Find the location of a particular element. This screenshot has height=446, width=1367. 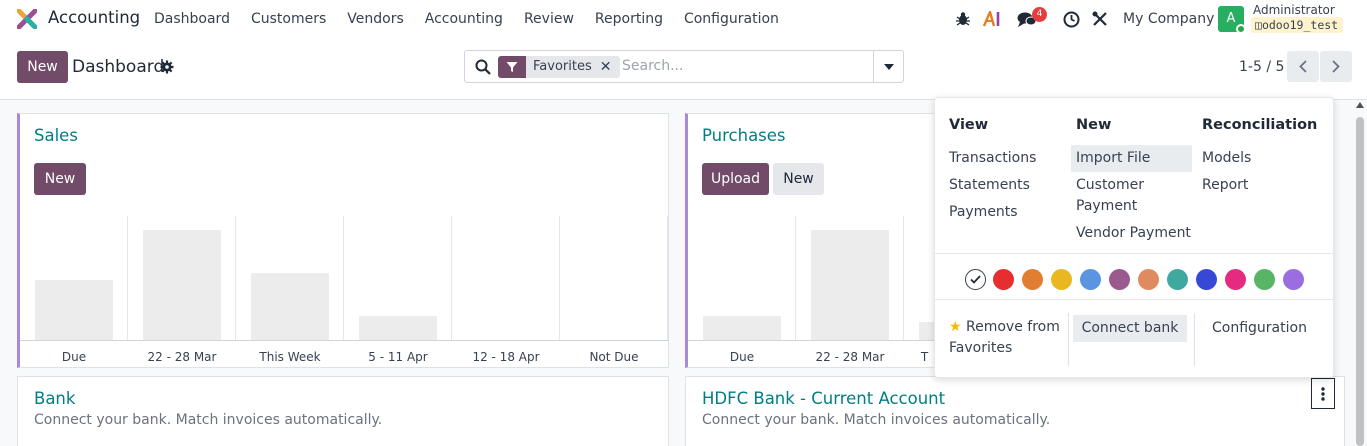

purchases-new-button: New is located at coordinates (798, 179).